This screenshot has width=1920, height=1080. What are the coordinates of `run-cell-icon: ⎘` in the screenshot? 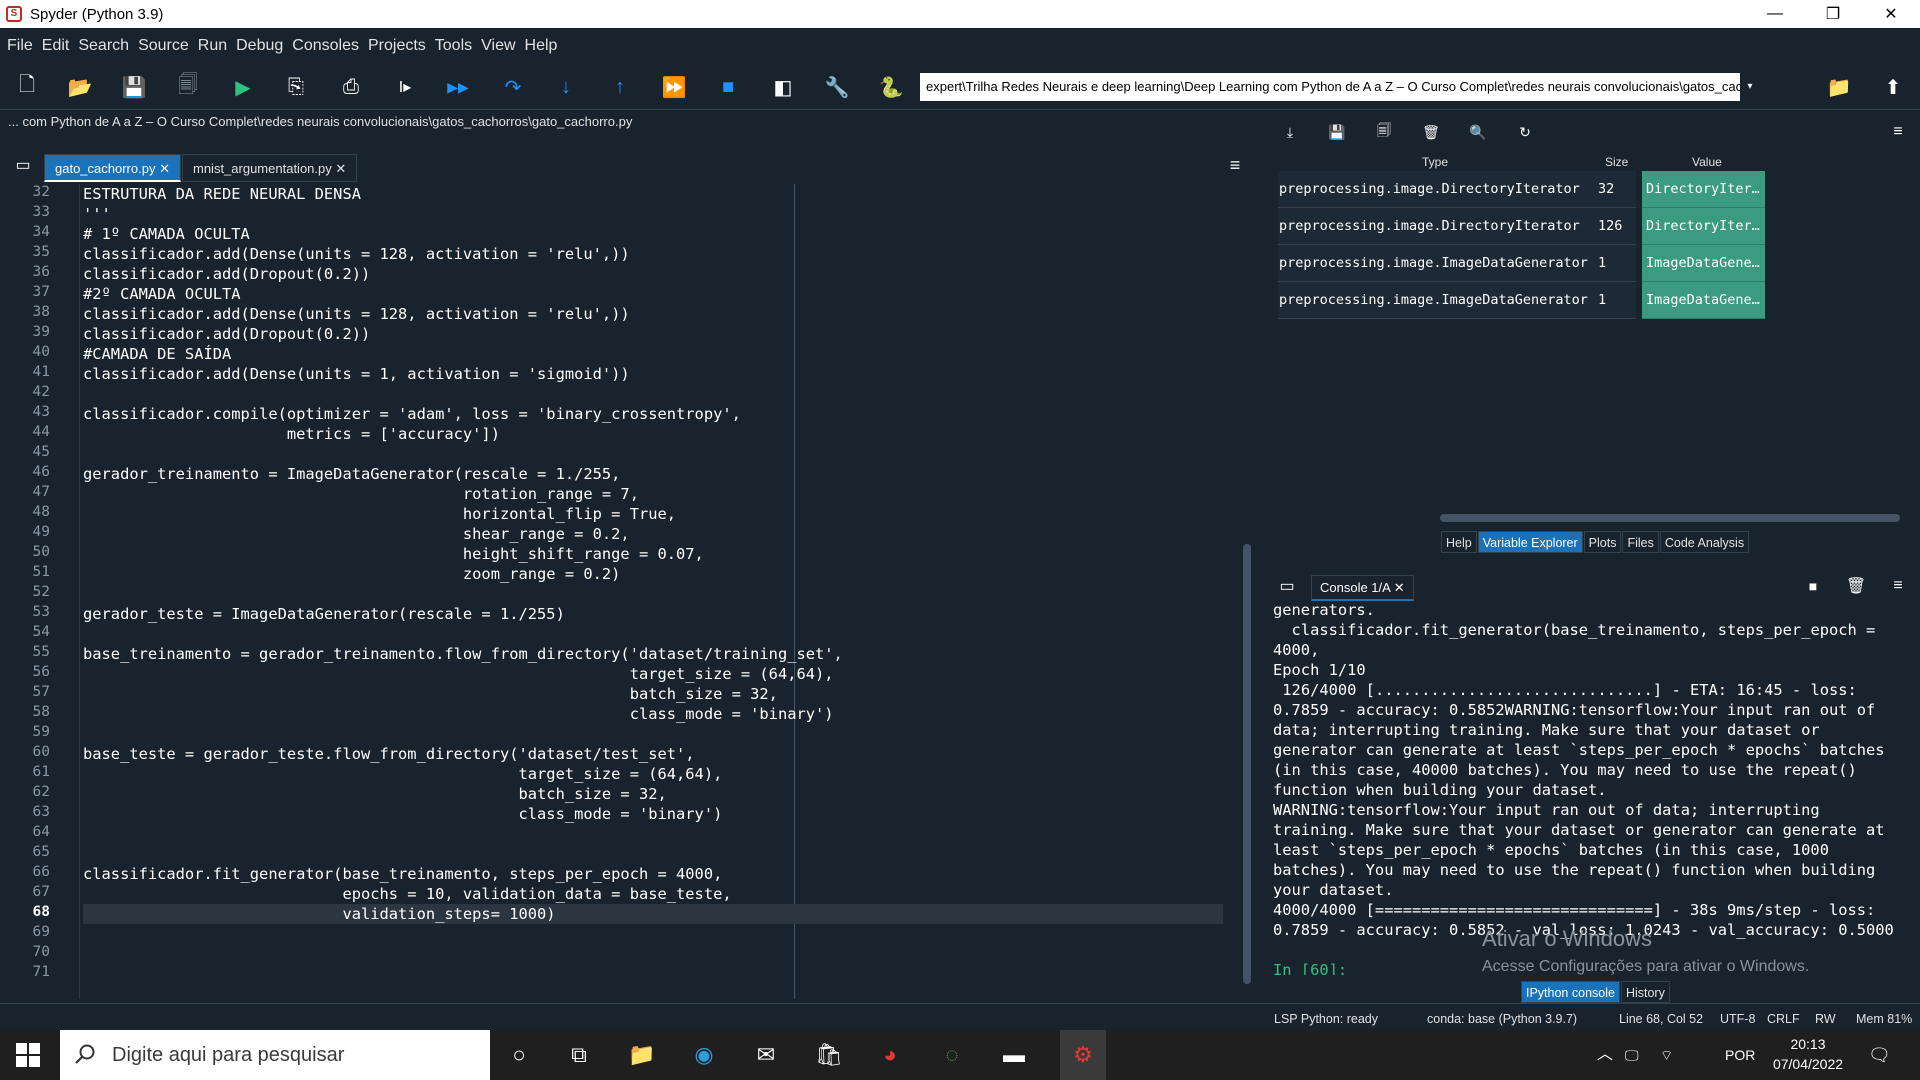 It's located at (296, 87).